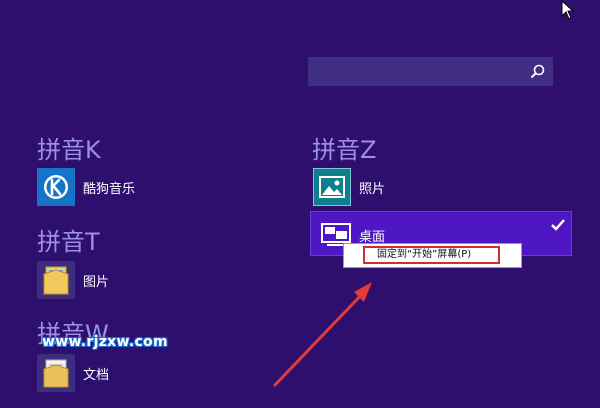 This screenshot has width=600, height=408. I want to click on context-menu: 固定到“开始”屏幕(P), so click(432, 255).